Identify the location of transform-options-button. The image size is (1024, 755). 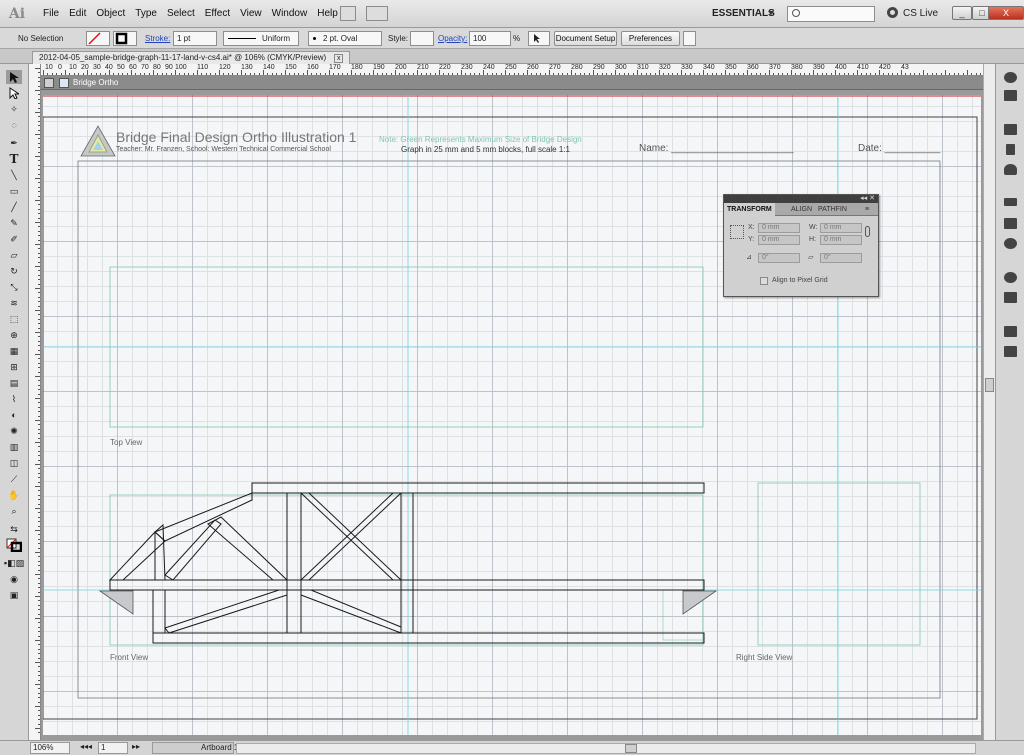
(539, 38).